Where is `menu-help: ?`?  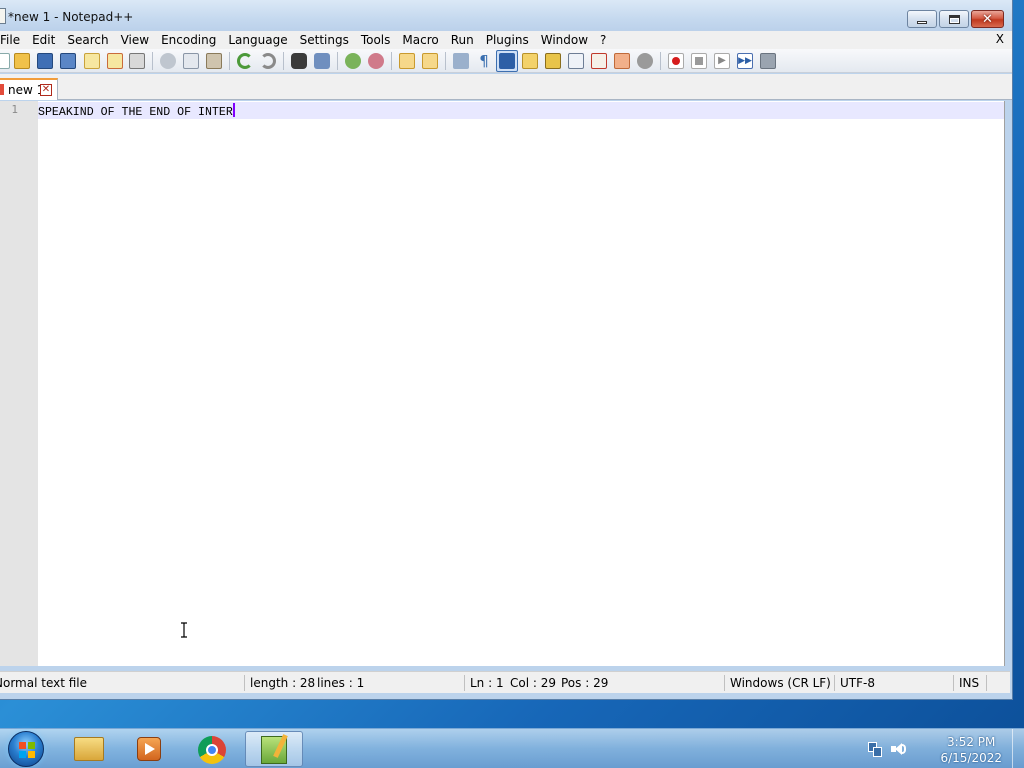
menu-help: ? is located at coordinates (603, 40).